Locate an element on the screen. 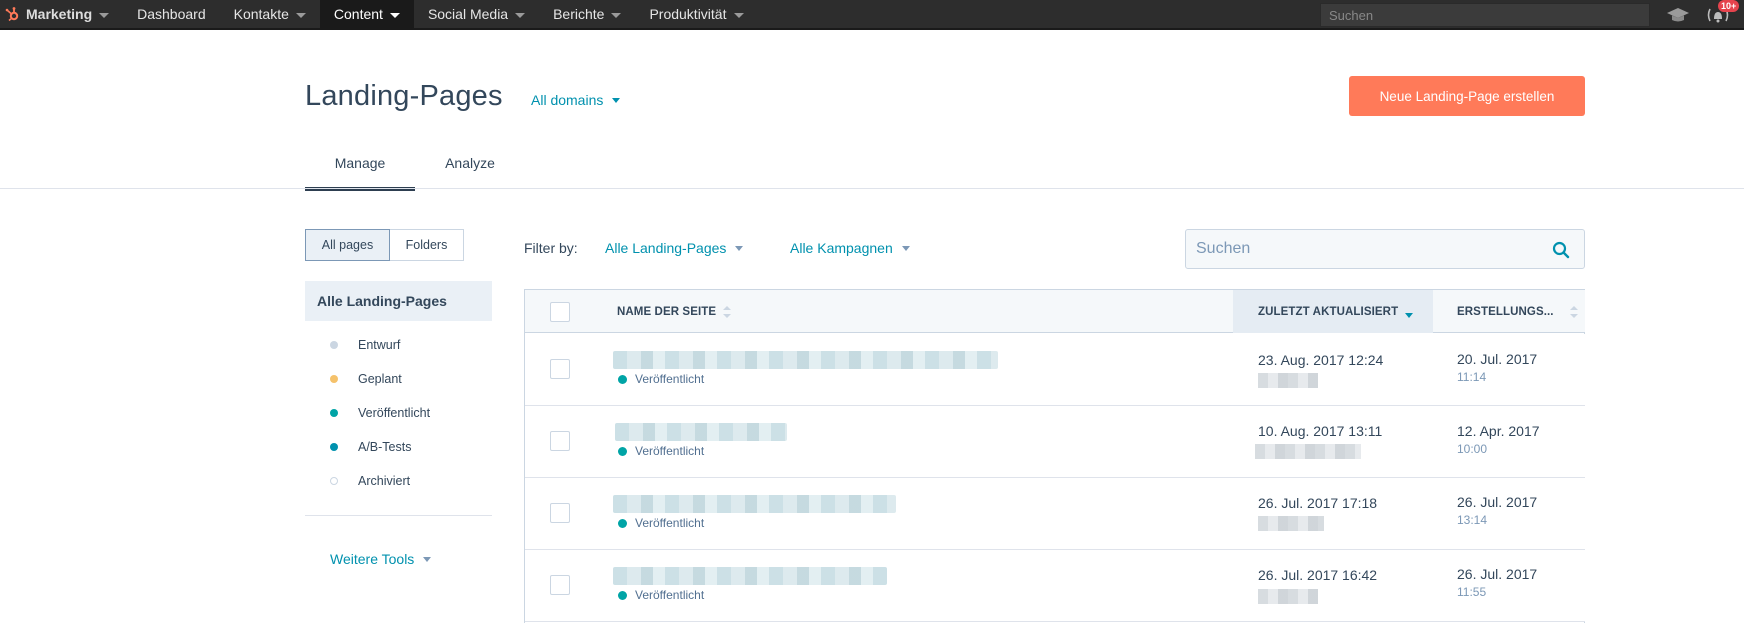 This screenshot has height=623, width=1744. domain-filter-dropdown: All domains is located at coordinates (576, 100).